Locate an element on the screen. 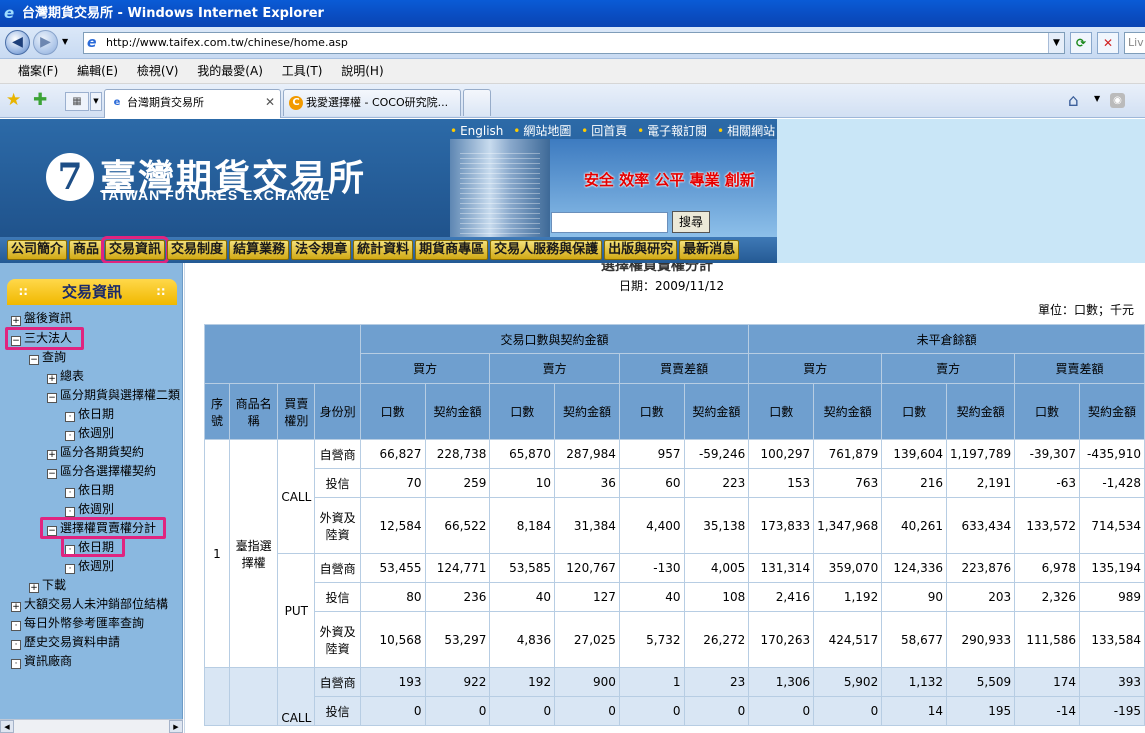  new-tab-button is located at coordinates (477, 102).